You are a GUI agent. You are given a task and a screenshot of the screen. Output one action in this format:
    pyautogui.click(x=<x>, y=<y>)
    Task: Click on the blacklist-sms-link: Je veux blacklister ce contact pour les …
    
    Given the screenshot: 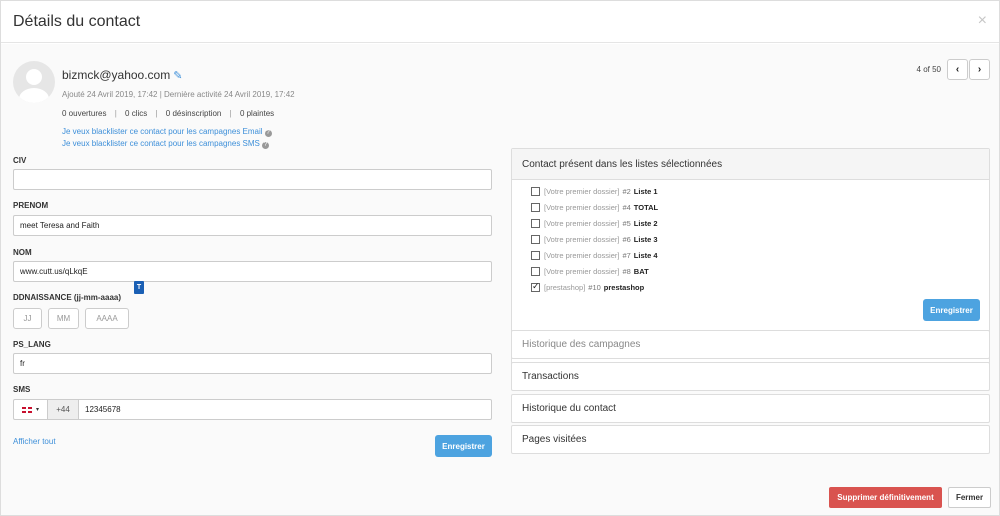 What is the action you would take?
    pyautogui.click(x=165, y=144)
    